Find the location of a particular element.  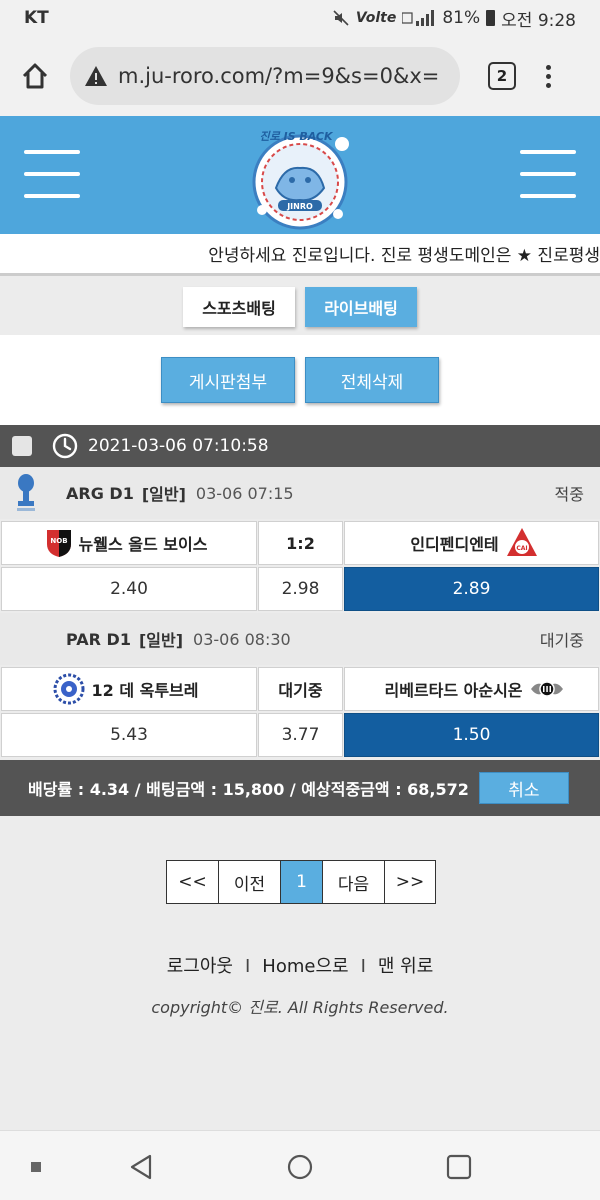

carrier-label: KT is located at coordinates (36, 18).